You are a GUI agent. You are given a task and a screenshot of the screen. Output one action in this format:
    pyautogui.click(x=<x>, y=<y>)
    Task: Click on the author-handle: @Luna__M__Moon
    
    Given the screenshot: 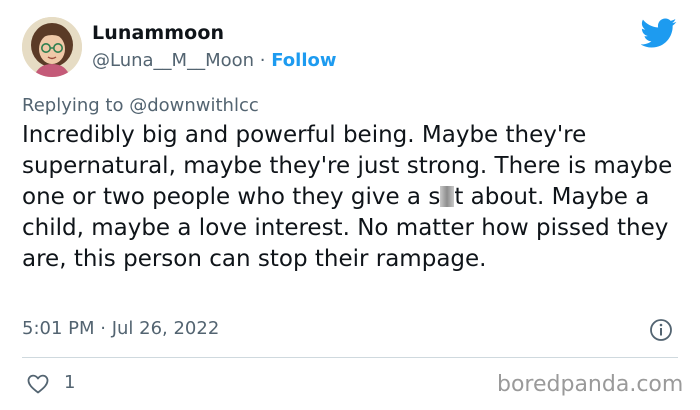 What is the action you would take?
    pyautogui.click(x=173, y=60)
    